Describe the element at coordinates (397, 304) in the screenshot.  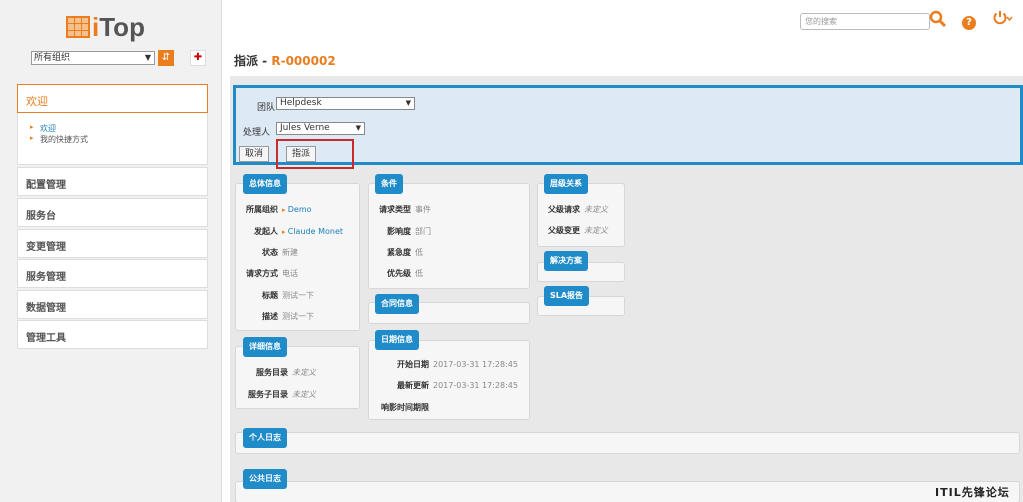
I see `contract-tab: 合同信息` at that location.